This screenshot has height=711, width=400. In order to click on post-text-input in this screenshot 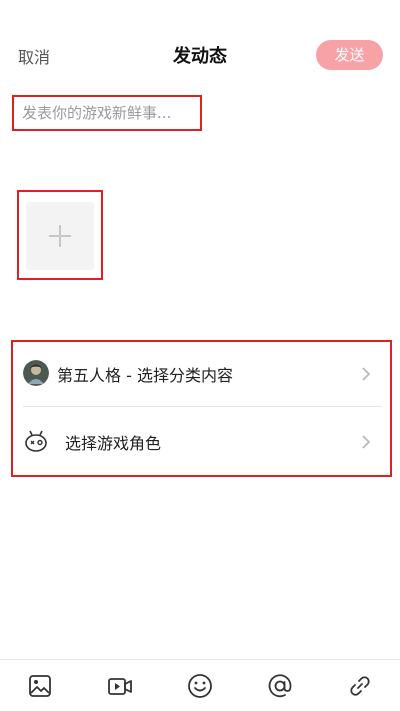, I will do `click(107, 113)`.